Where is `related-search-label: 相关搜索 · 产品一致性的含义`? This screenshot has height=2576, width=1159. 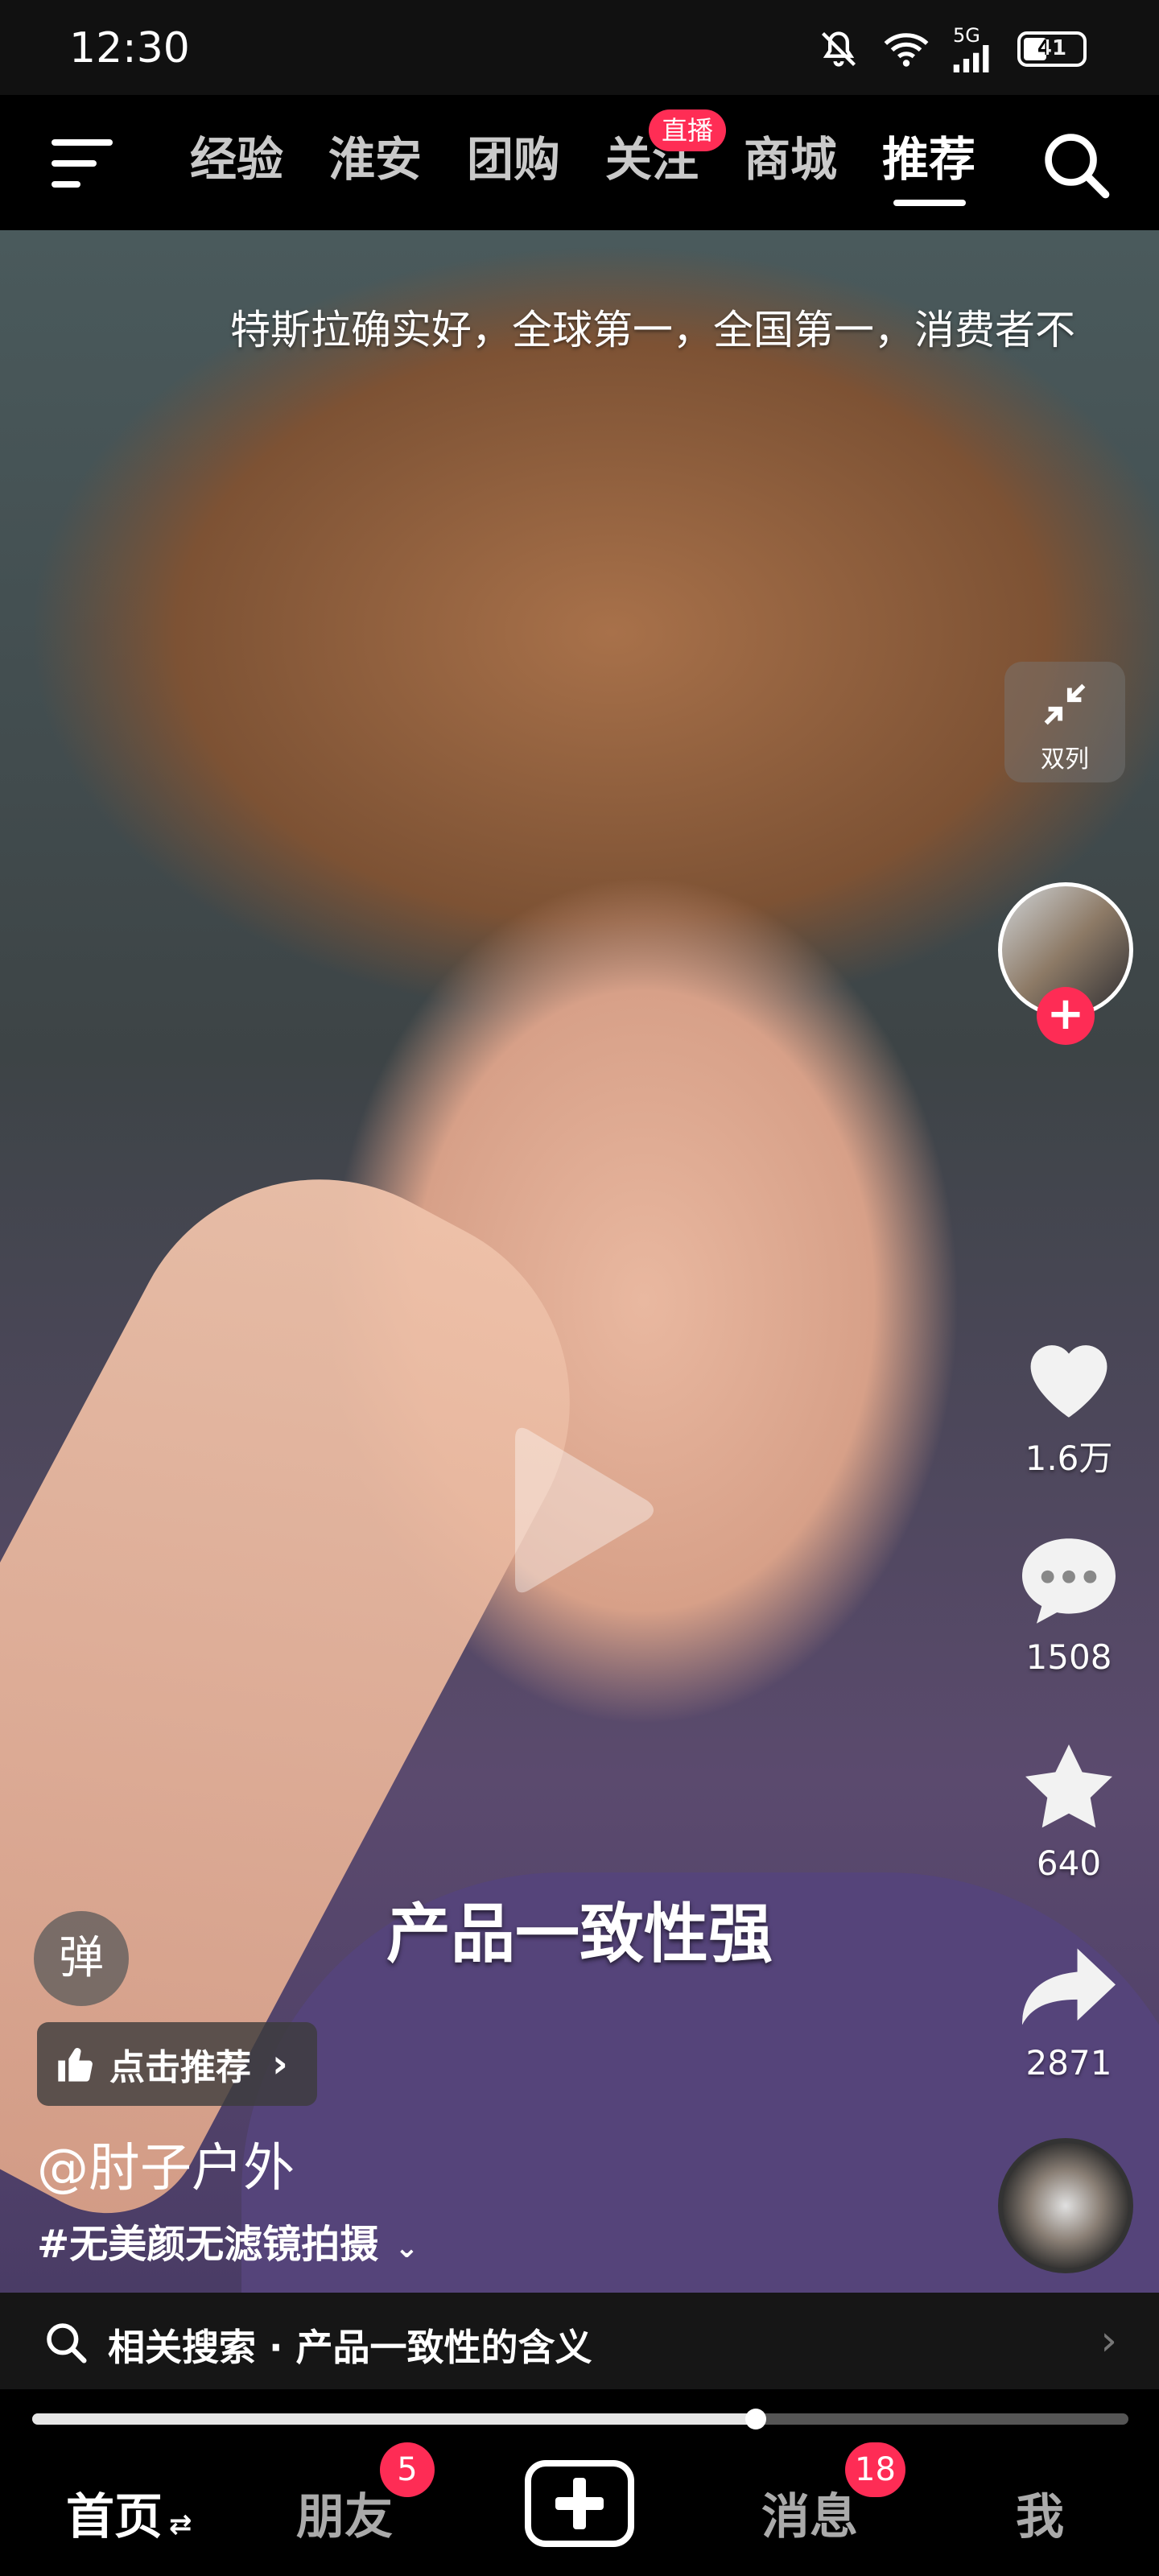 related-search-label: 相关搜索 · 产品一致性的含义 is located at coordinates (350, 2347).